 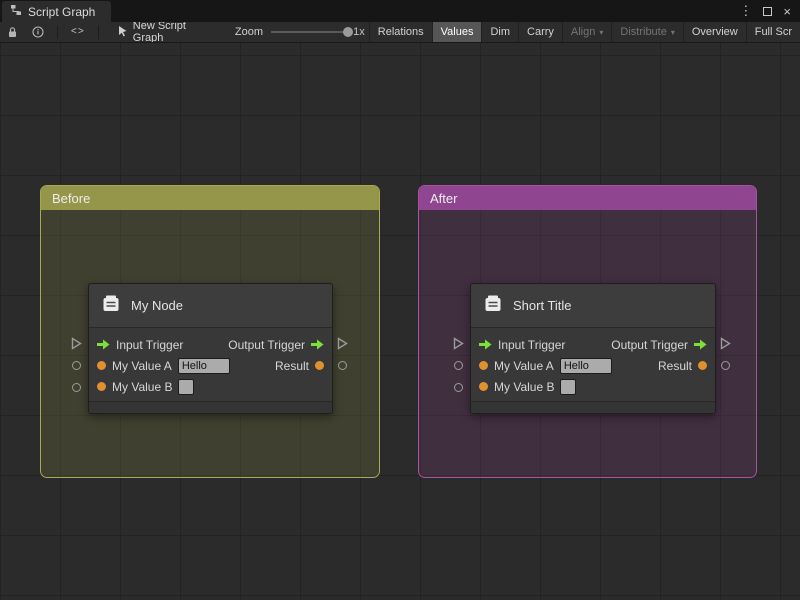 I want to click on new-script-graph-button: New Script Graph, so click(x=162, y=32).